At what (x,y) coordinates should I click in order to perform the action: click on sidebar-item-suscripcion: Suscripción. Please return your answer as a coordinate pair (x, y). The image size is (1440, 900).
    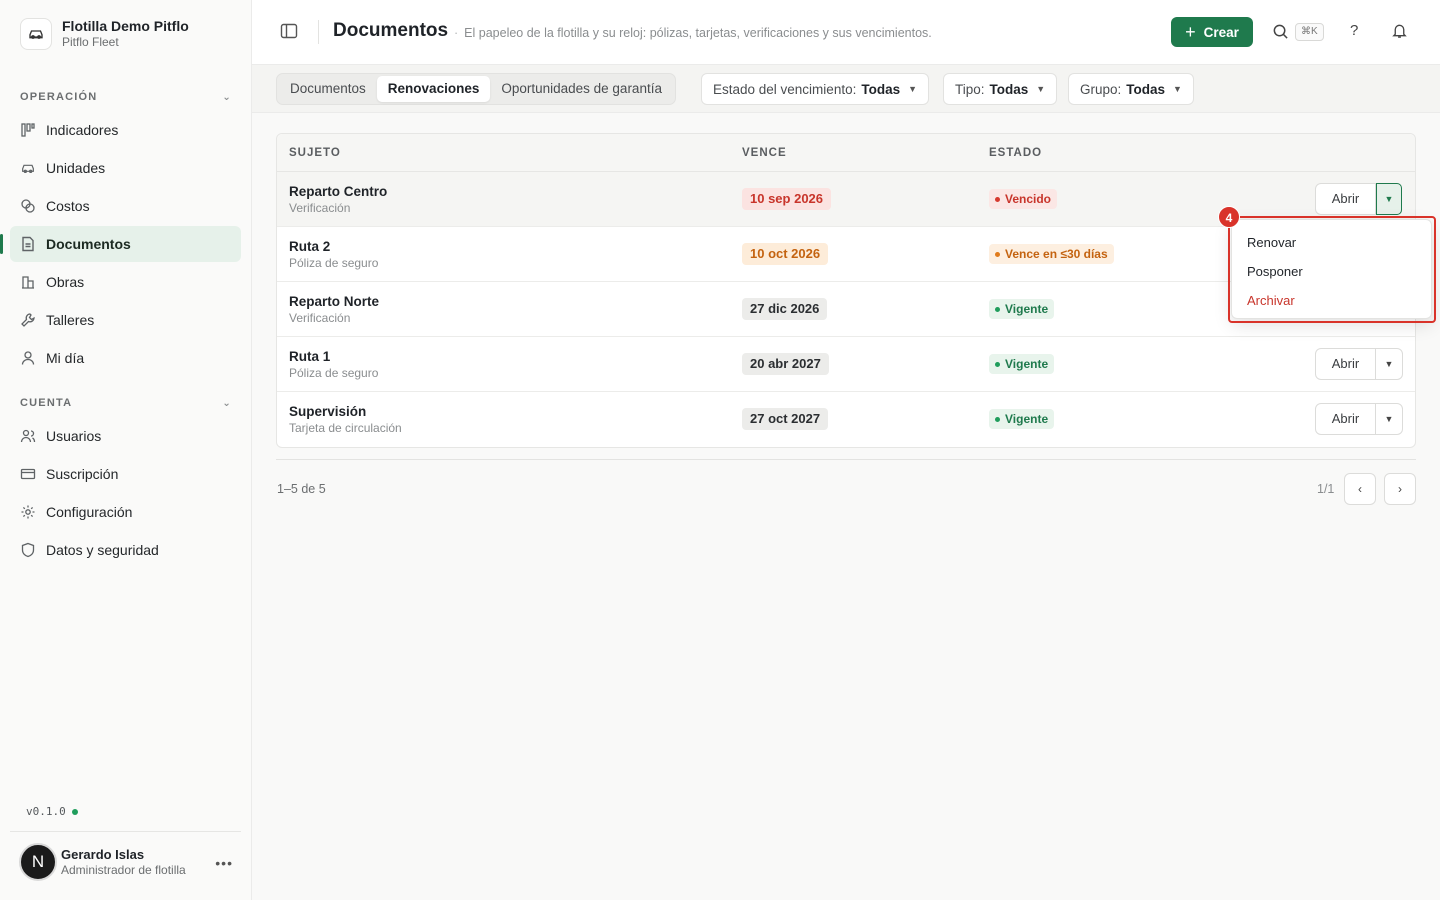
    Looking at the image, I should click on (125, 474).